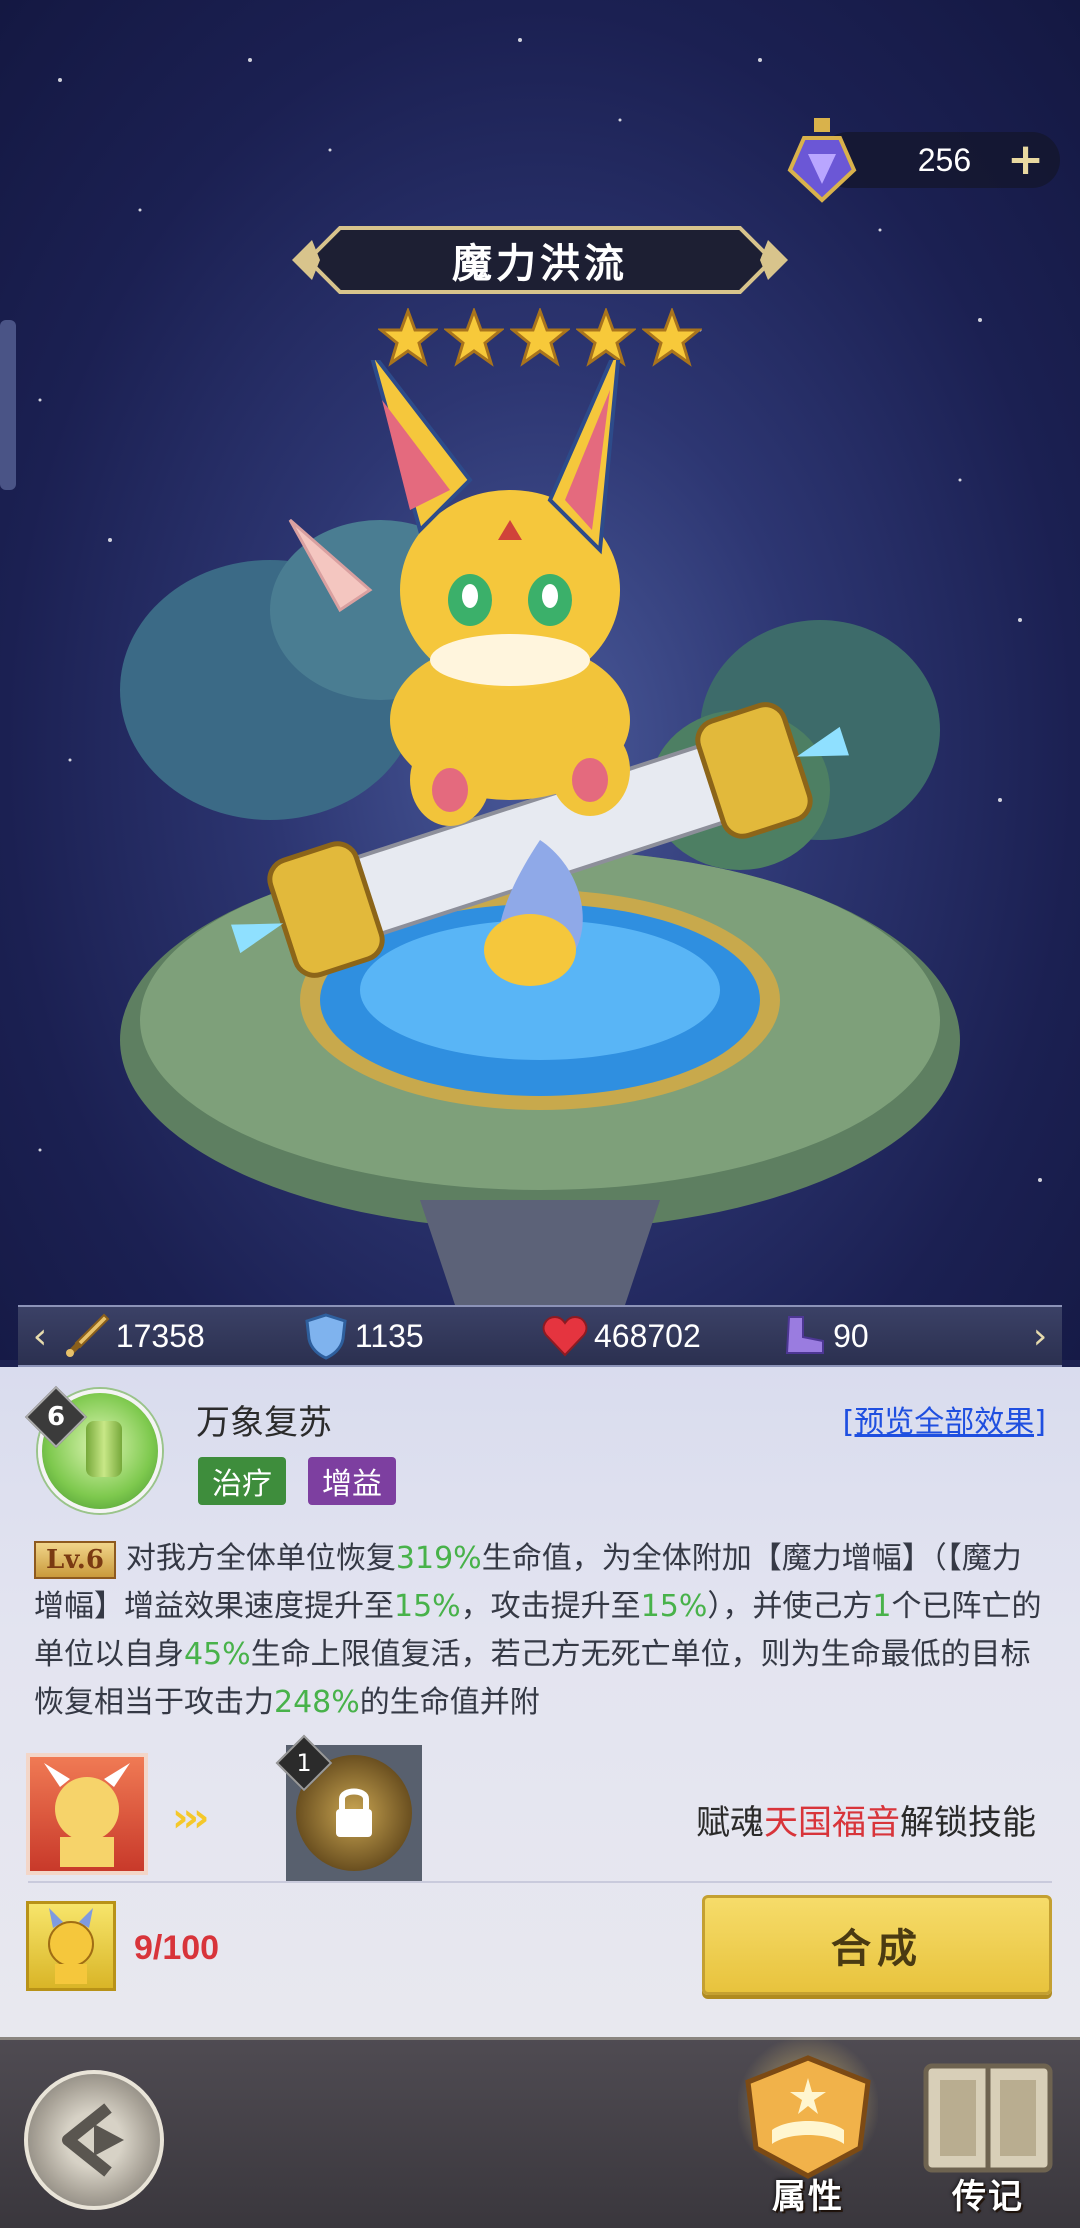  I want to click on stat-attack: 17358, so click(181, 1336).